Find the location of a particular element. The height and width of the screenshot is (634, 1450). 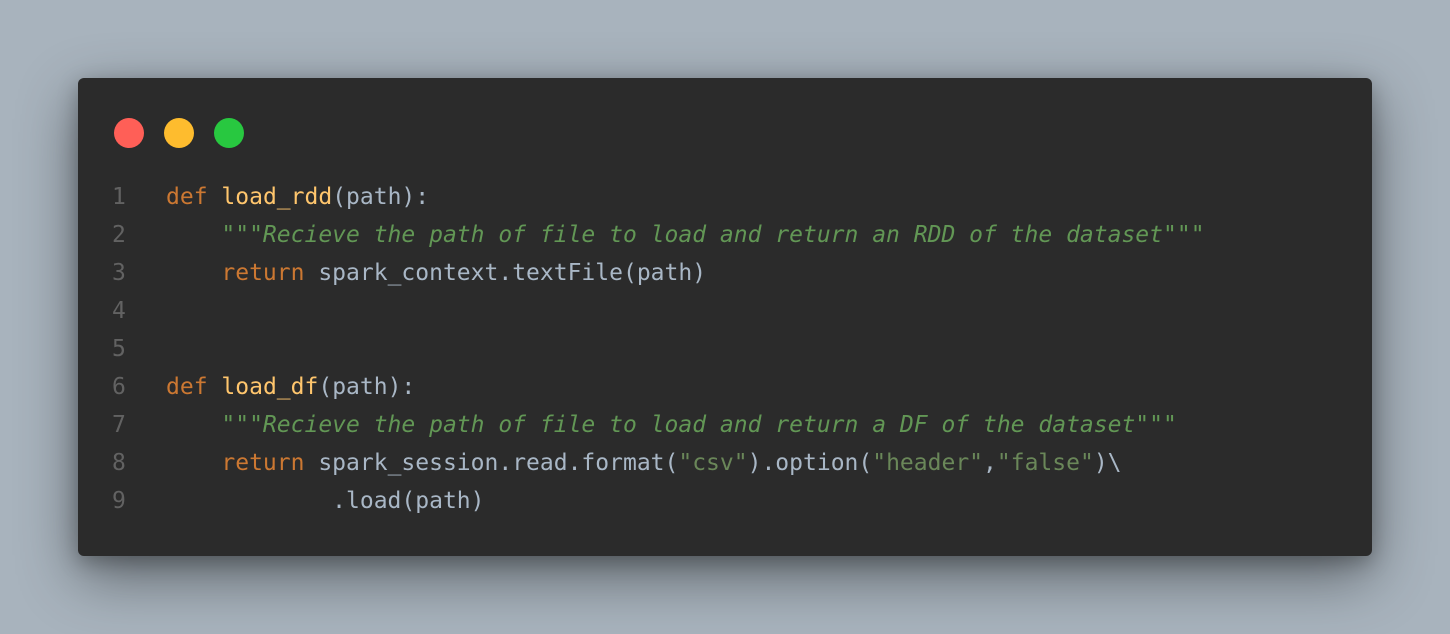

code-line: 5 is located at coordinates (725, 349).